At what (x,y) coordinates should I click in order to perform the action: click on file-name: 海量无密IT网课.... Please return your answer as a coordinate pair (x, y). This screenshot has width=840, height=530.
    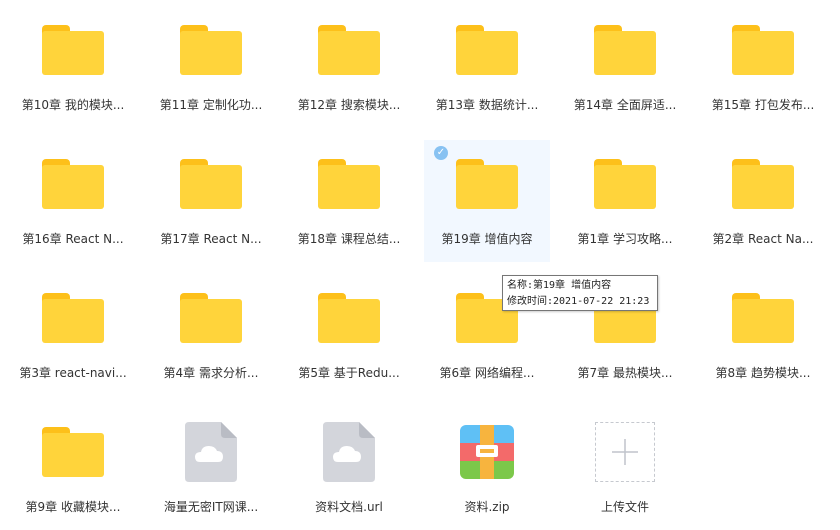
    Looking at the image, I should click on (211, 507).